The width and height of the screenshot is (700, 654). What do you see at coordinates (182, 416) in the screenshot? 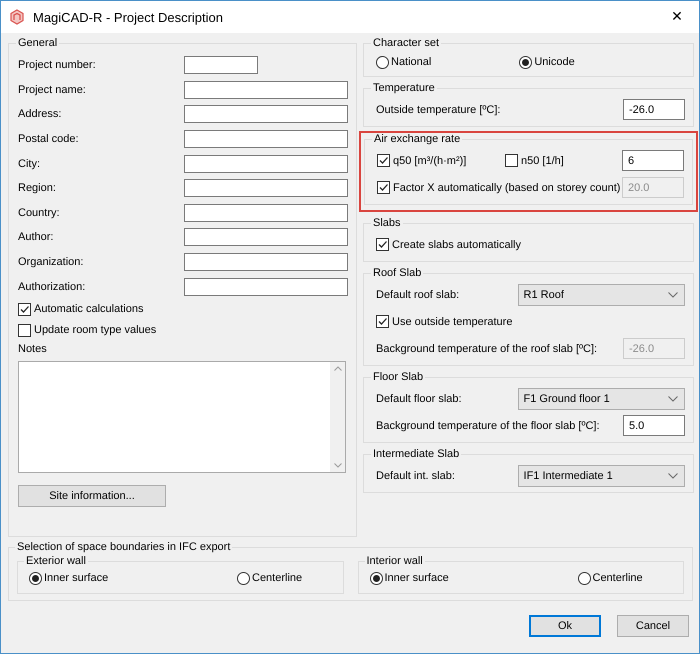
I see `notes-field` at bounding box center [182, 416].